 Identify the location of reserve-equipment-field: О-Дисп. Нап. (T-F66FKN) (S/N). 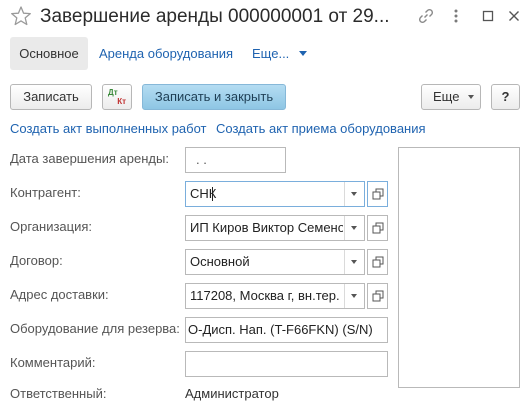
(286, 330).